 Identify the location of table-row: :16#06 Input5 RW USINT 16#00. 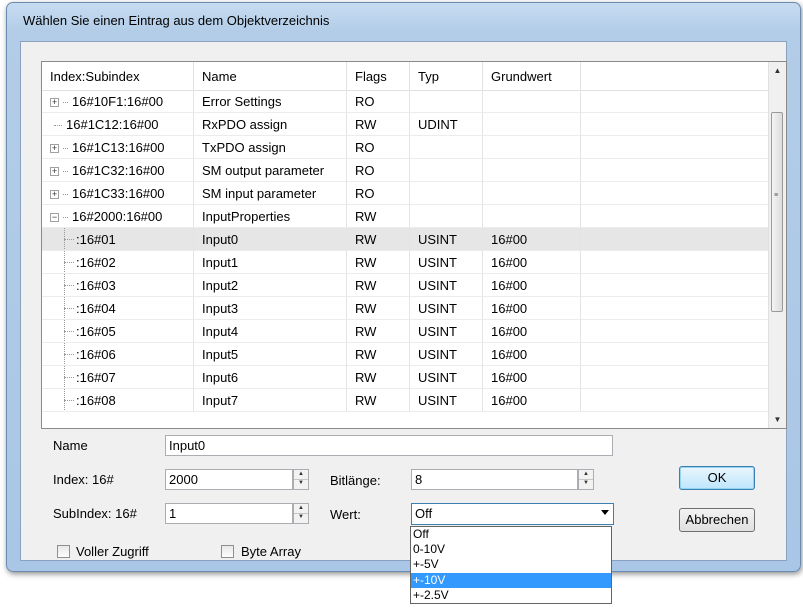
(406, 354).